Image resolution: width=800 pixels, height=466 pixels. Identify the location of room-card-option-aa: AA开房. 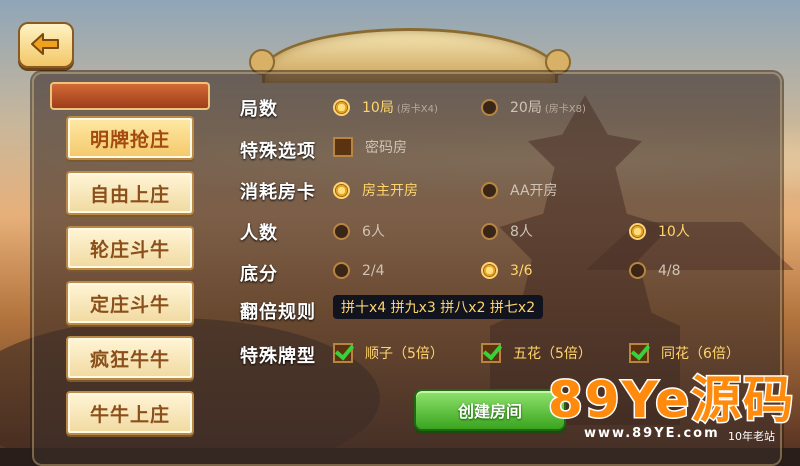
(519, 190).